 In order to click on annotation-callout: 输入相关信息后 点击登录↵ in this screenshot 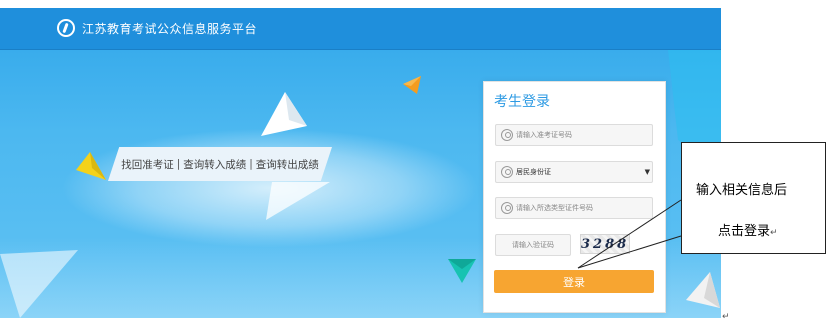, I will do `click(753, 198)`.